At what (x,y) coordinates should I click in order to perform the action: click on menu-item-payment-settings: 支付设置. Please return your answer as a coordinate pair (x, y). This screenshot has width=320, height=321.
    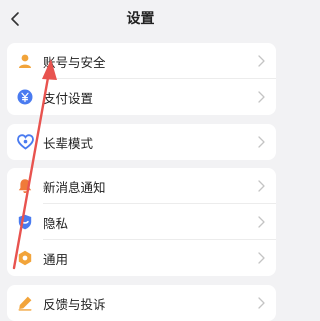
    Looking at the image, I should click on (141, 97).